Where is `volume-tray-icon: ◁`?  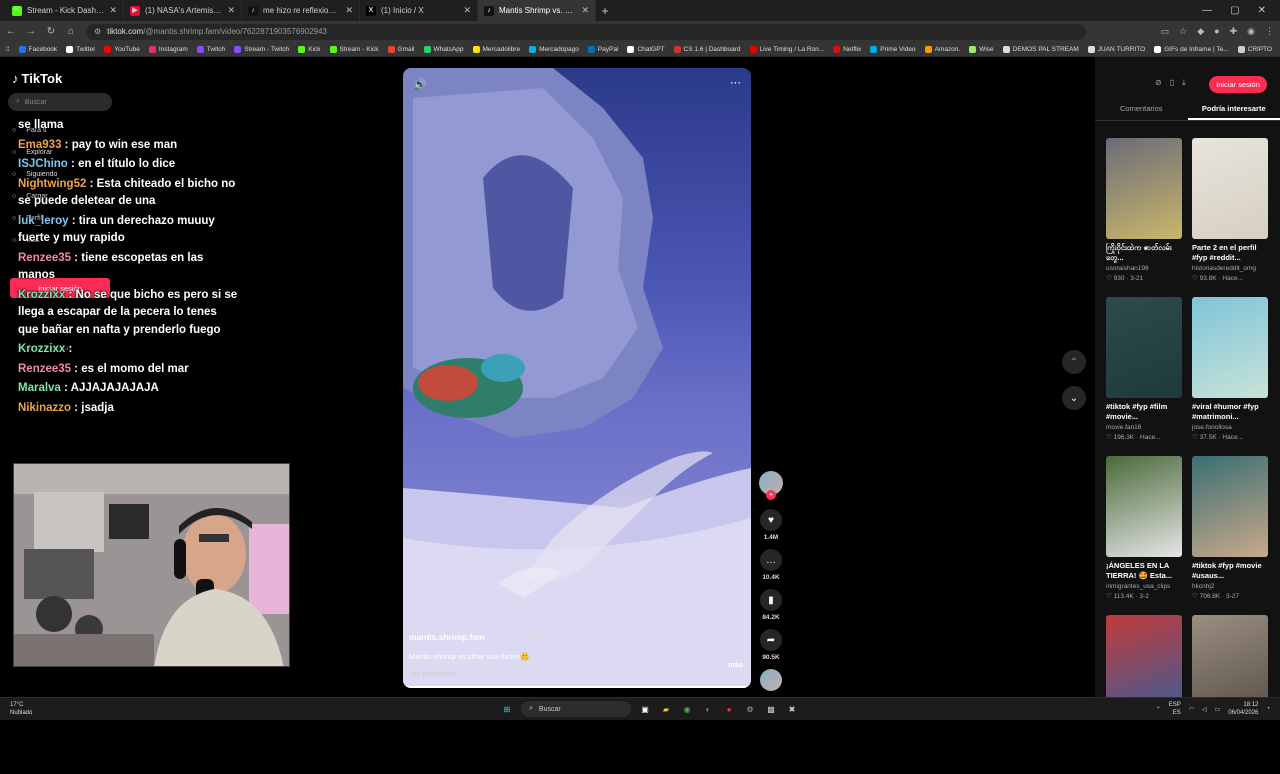 volume-tray-icon: ◁ is located at coordinates (1204, 709).